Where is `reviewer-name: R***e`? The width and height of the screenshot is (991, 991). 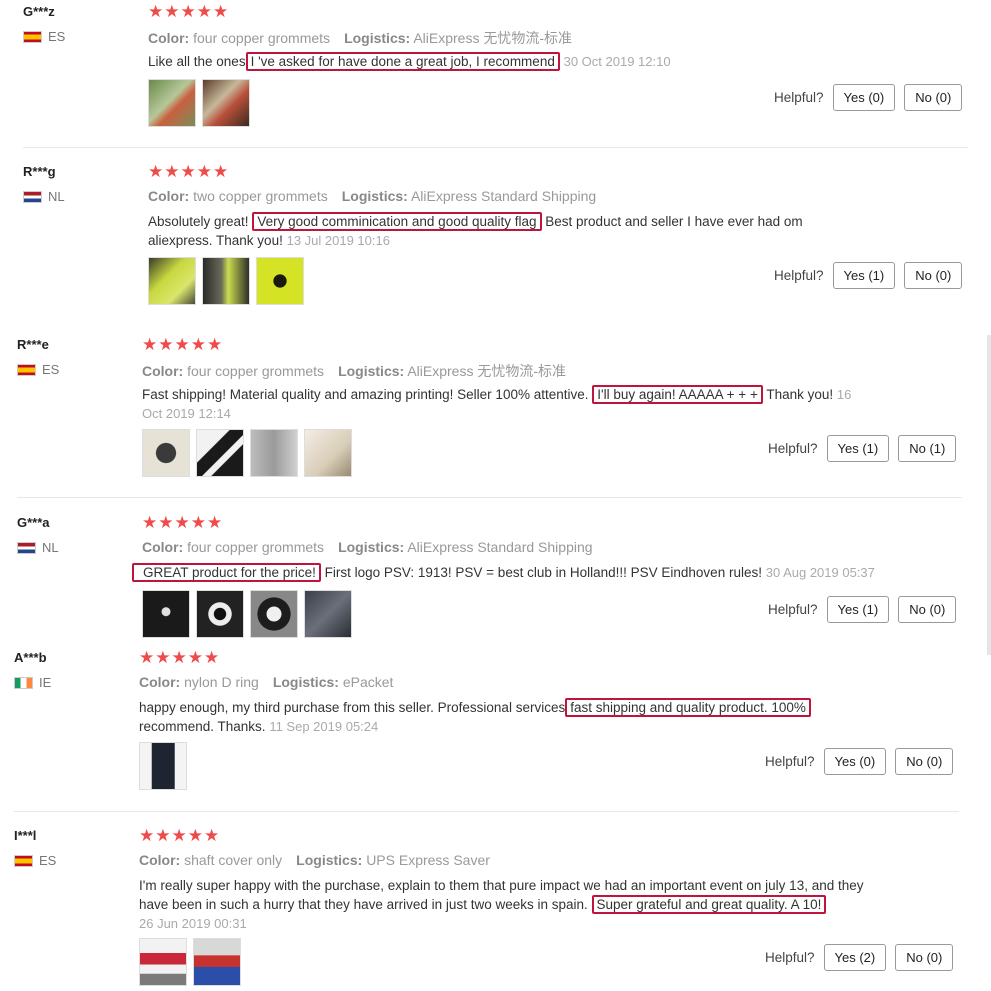
reviewer-name: R***e is located at coordinates (33, 344).